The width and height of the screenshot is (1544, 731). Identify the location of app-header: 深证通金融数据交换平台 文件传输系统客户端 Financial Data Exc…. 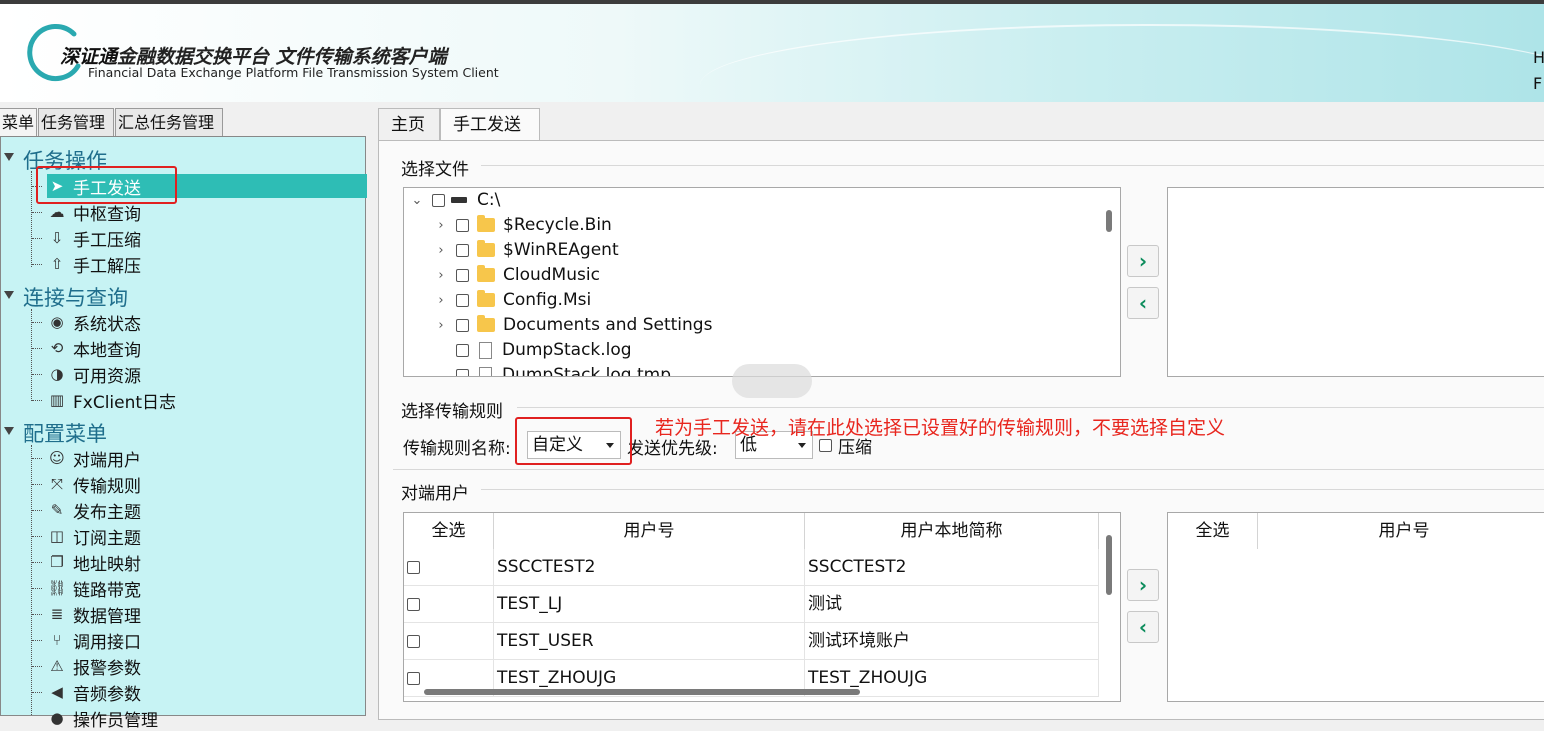
(772, 53).